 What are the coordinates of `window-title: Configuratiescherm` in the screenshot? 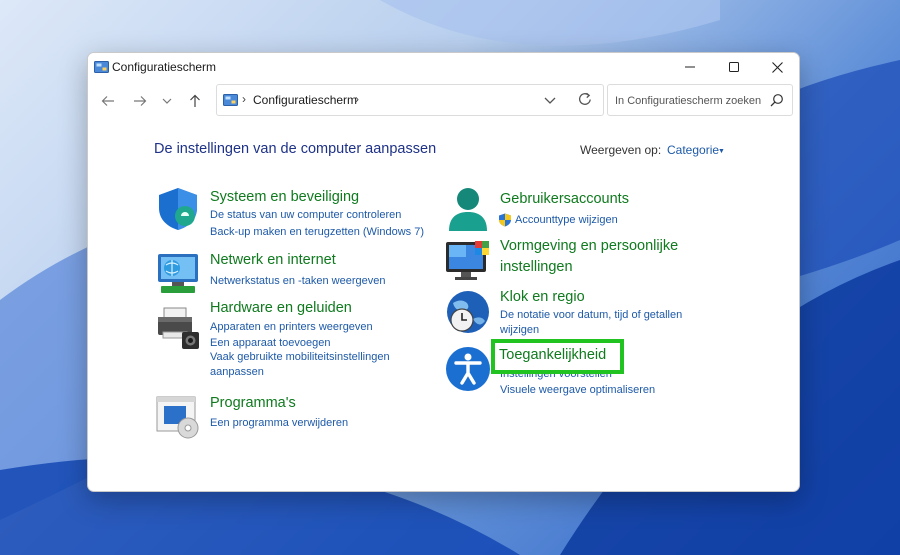 It's located at (164, 67).